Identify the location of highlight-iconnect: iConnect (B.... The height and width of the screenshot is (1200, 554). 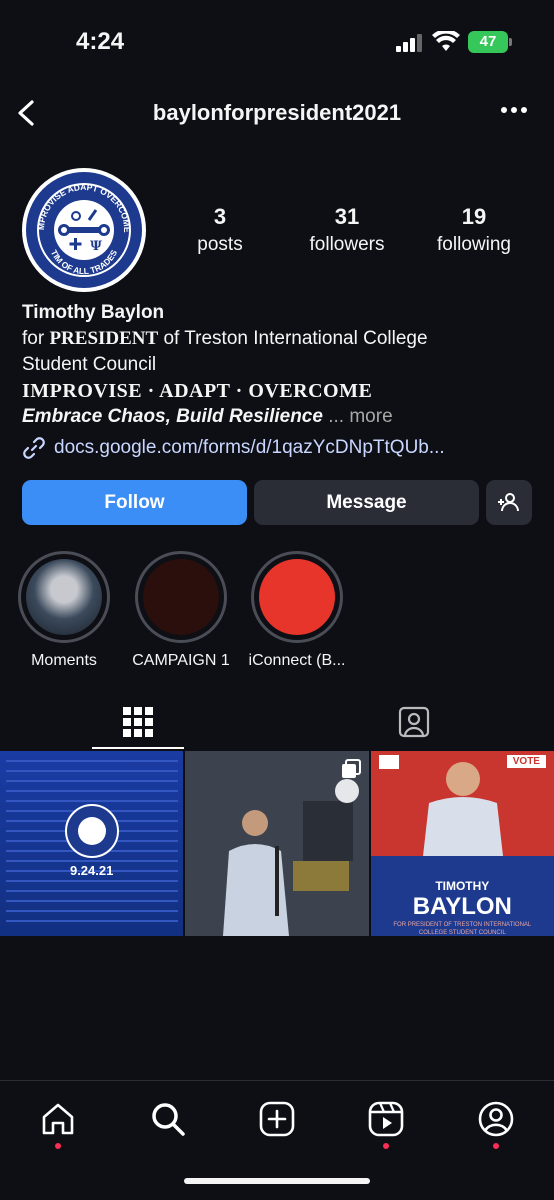
(297, 610).